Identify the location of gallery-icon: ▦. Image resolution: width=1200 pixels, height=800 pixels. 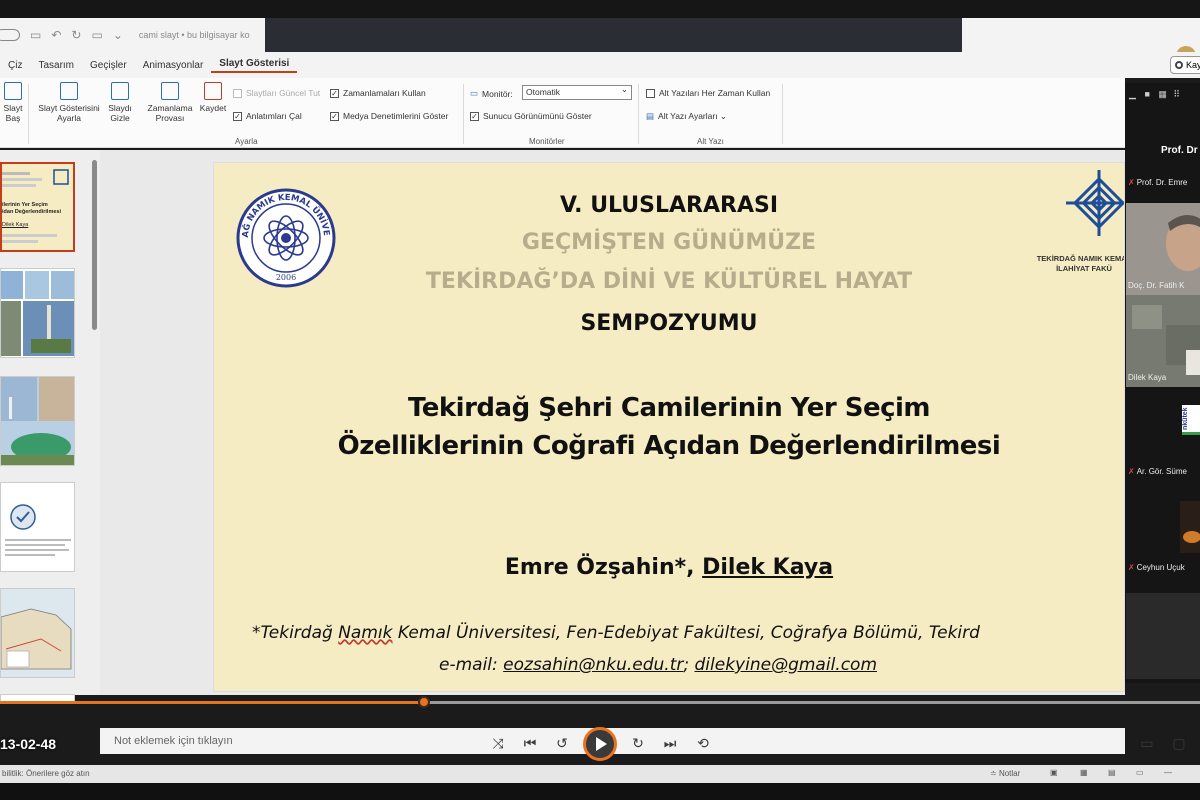
(1162, 94).